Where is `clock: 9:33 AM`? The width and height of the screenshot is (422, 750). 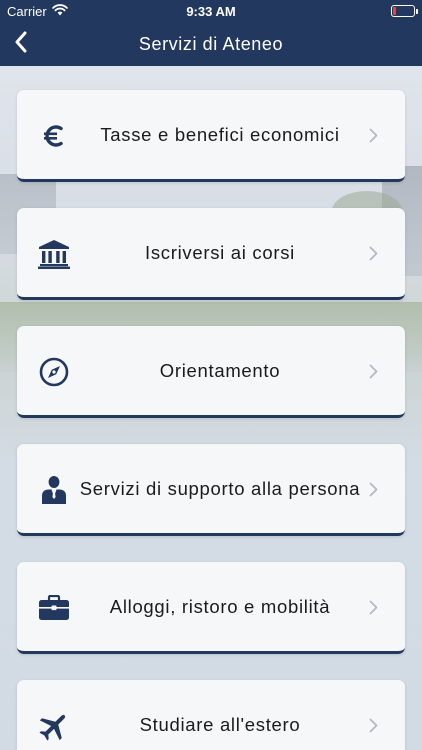 clock: 9:33 AM is located at coordinates (211, 11).